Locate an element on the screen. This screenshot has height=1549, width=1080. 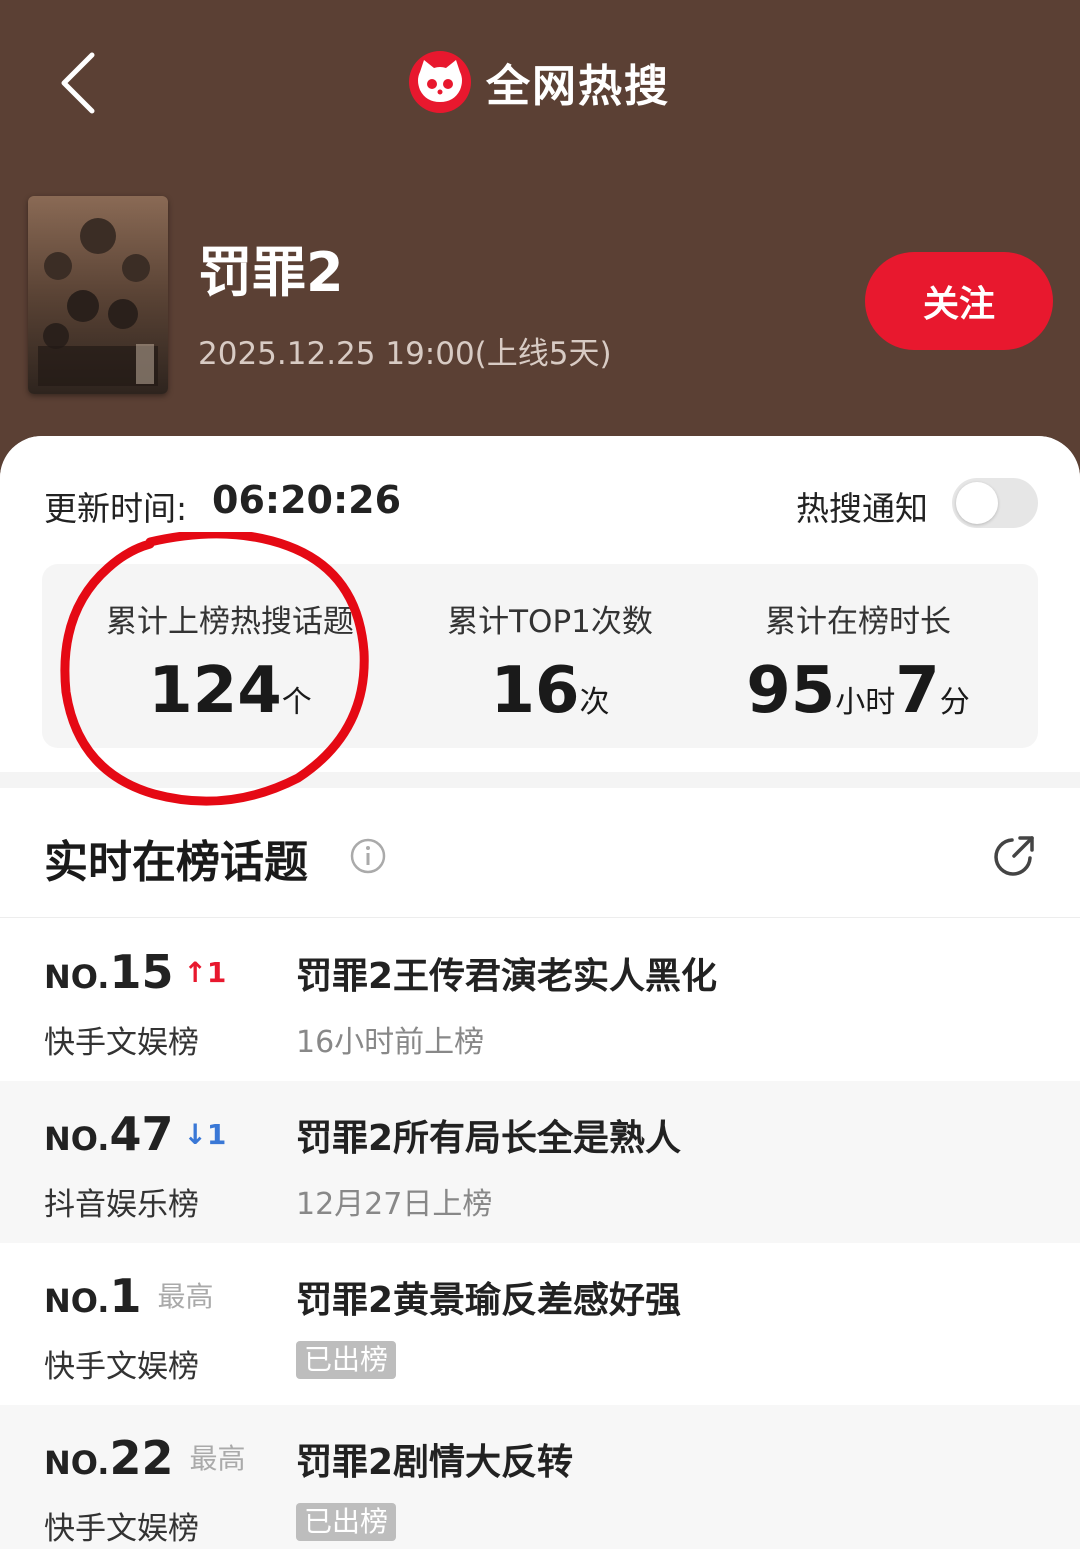
stat-label: 累计上榜热搜话题 is located at coordinates (230, 622).